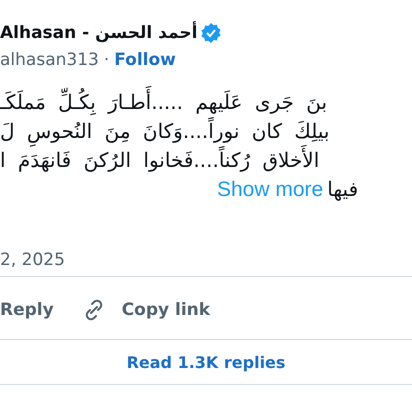  What do you see at coordinates (206, 362) in the screenshot?
I see `read-replies-link: Read 1.3K replies` at bounding box center [206, 362].